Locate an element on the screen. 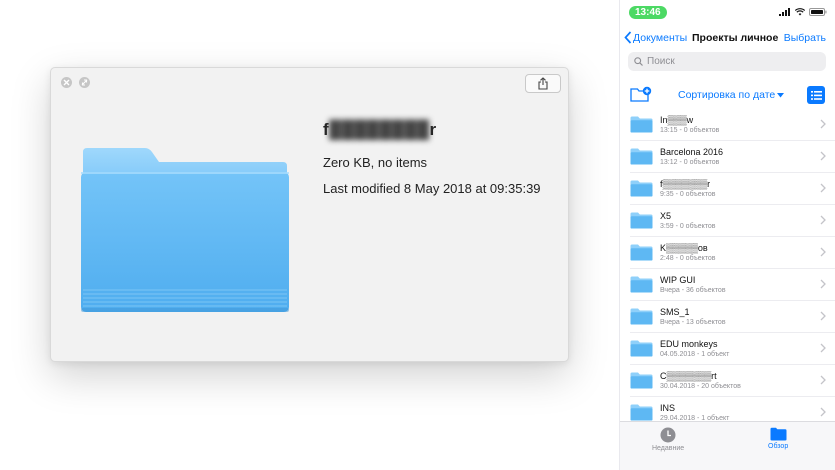  signal-icon is located at coordinates (784, 12).